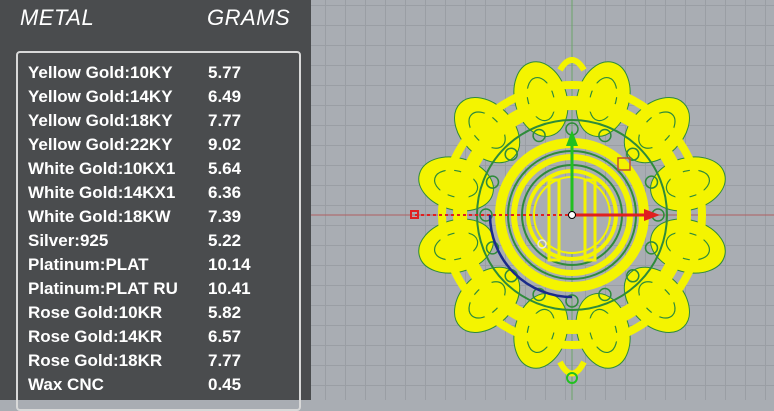 This screenshot has height=411, width=774. Describe the element at coordinates (95, 360) in the screenshot. I see `metal-name: Rose Gold:18KR` at that location.